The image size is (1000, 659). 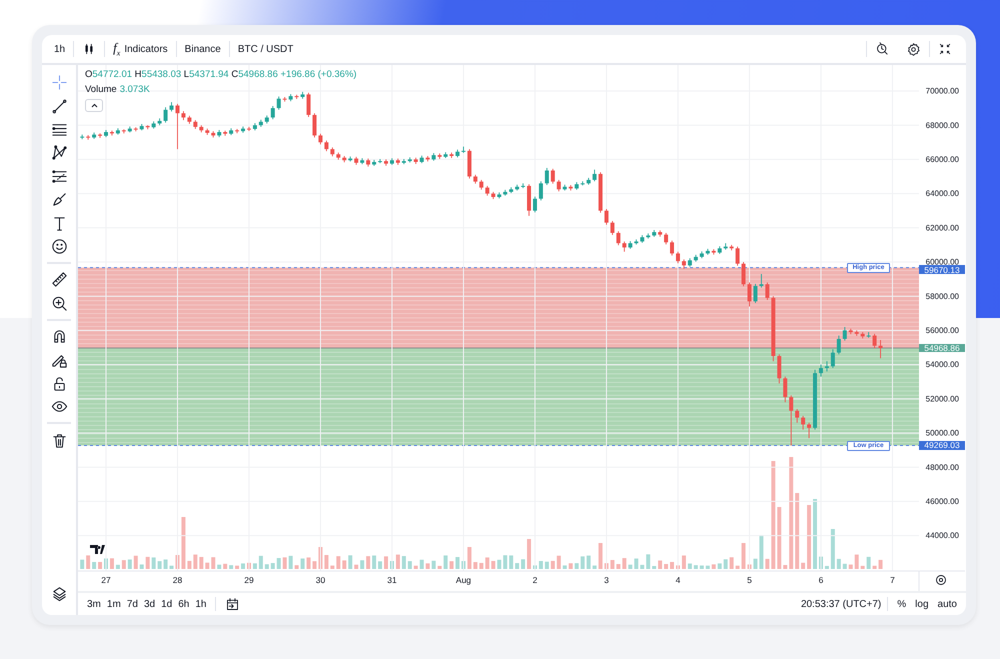 I want to click on time-axis-label: 30, so click(x=321, y=580).